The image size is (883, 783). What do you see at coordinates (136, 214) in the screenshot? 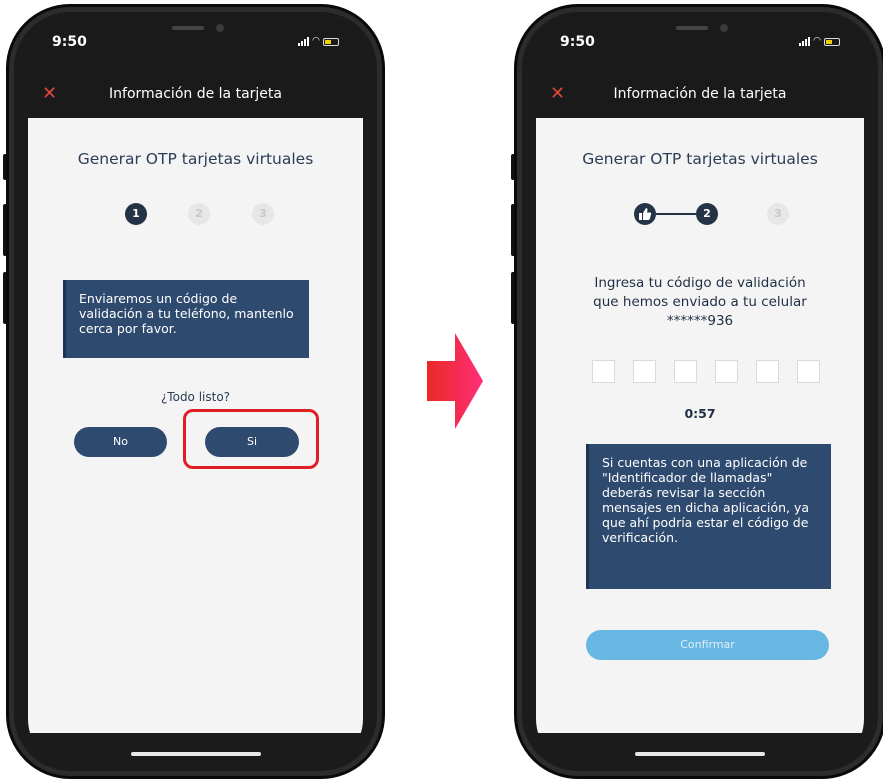
I see `step-1: 1` at bounding box center [136, 214].